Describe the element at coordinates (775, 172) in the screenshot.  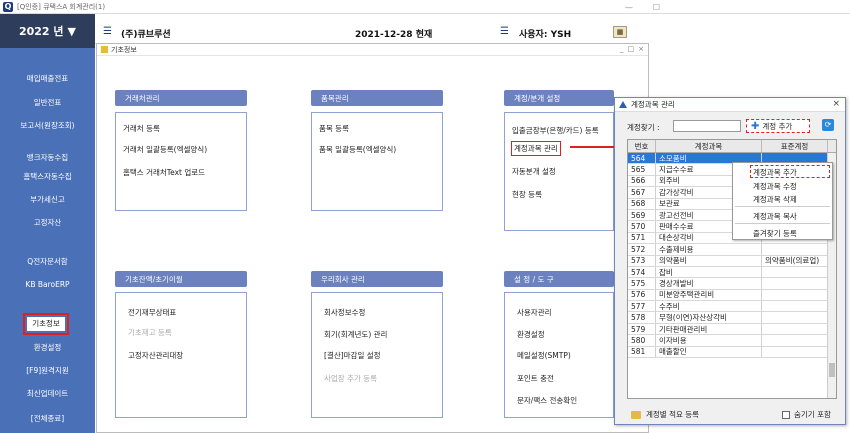
I see `context-item-add-account: 계정과목 추가` at that location.